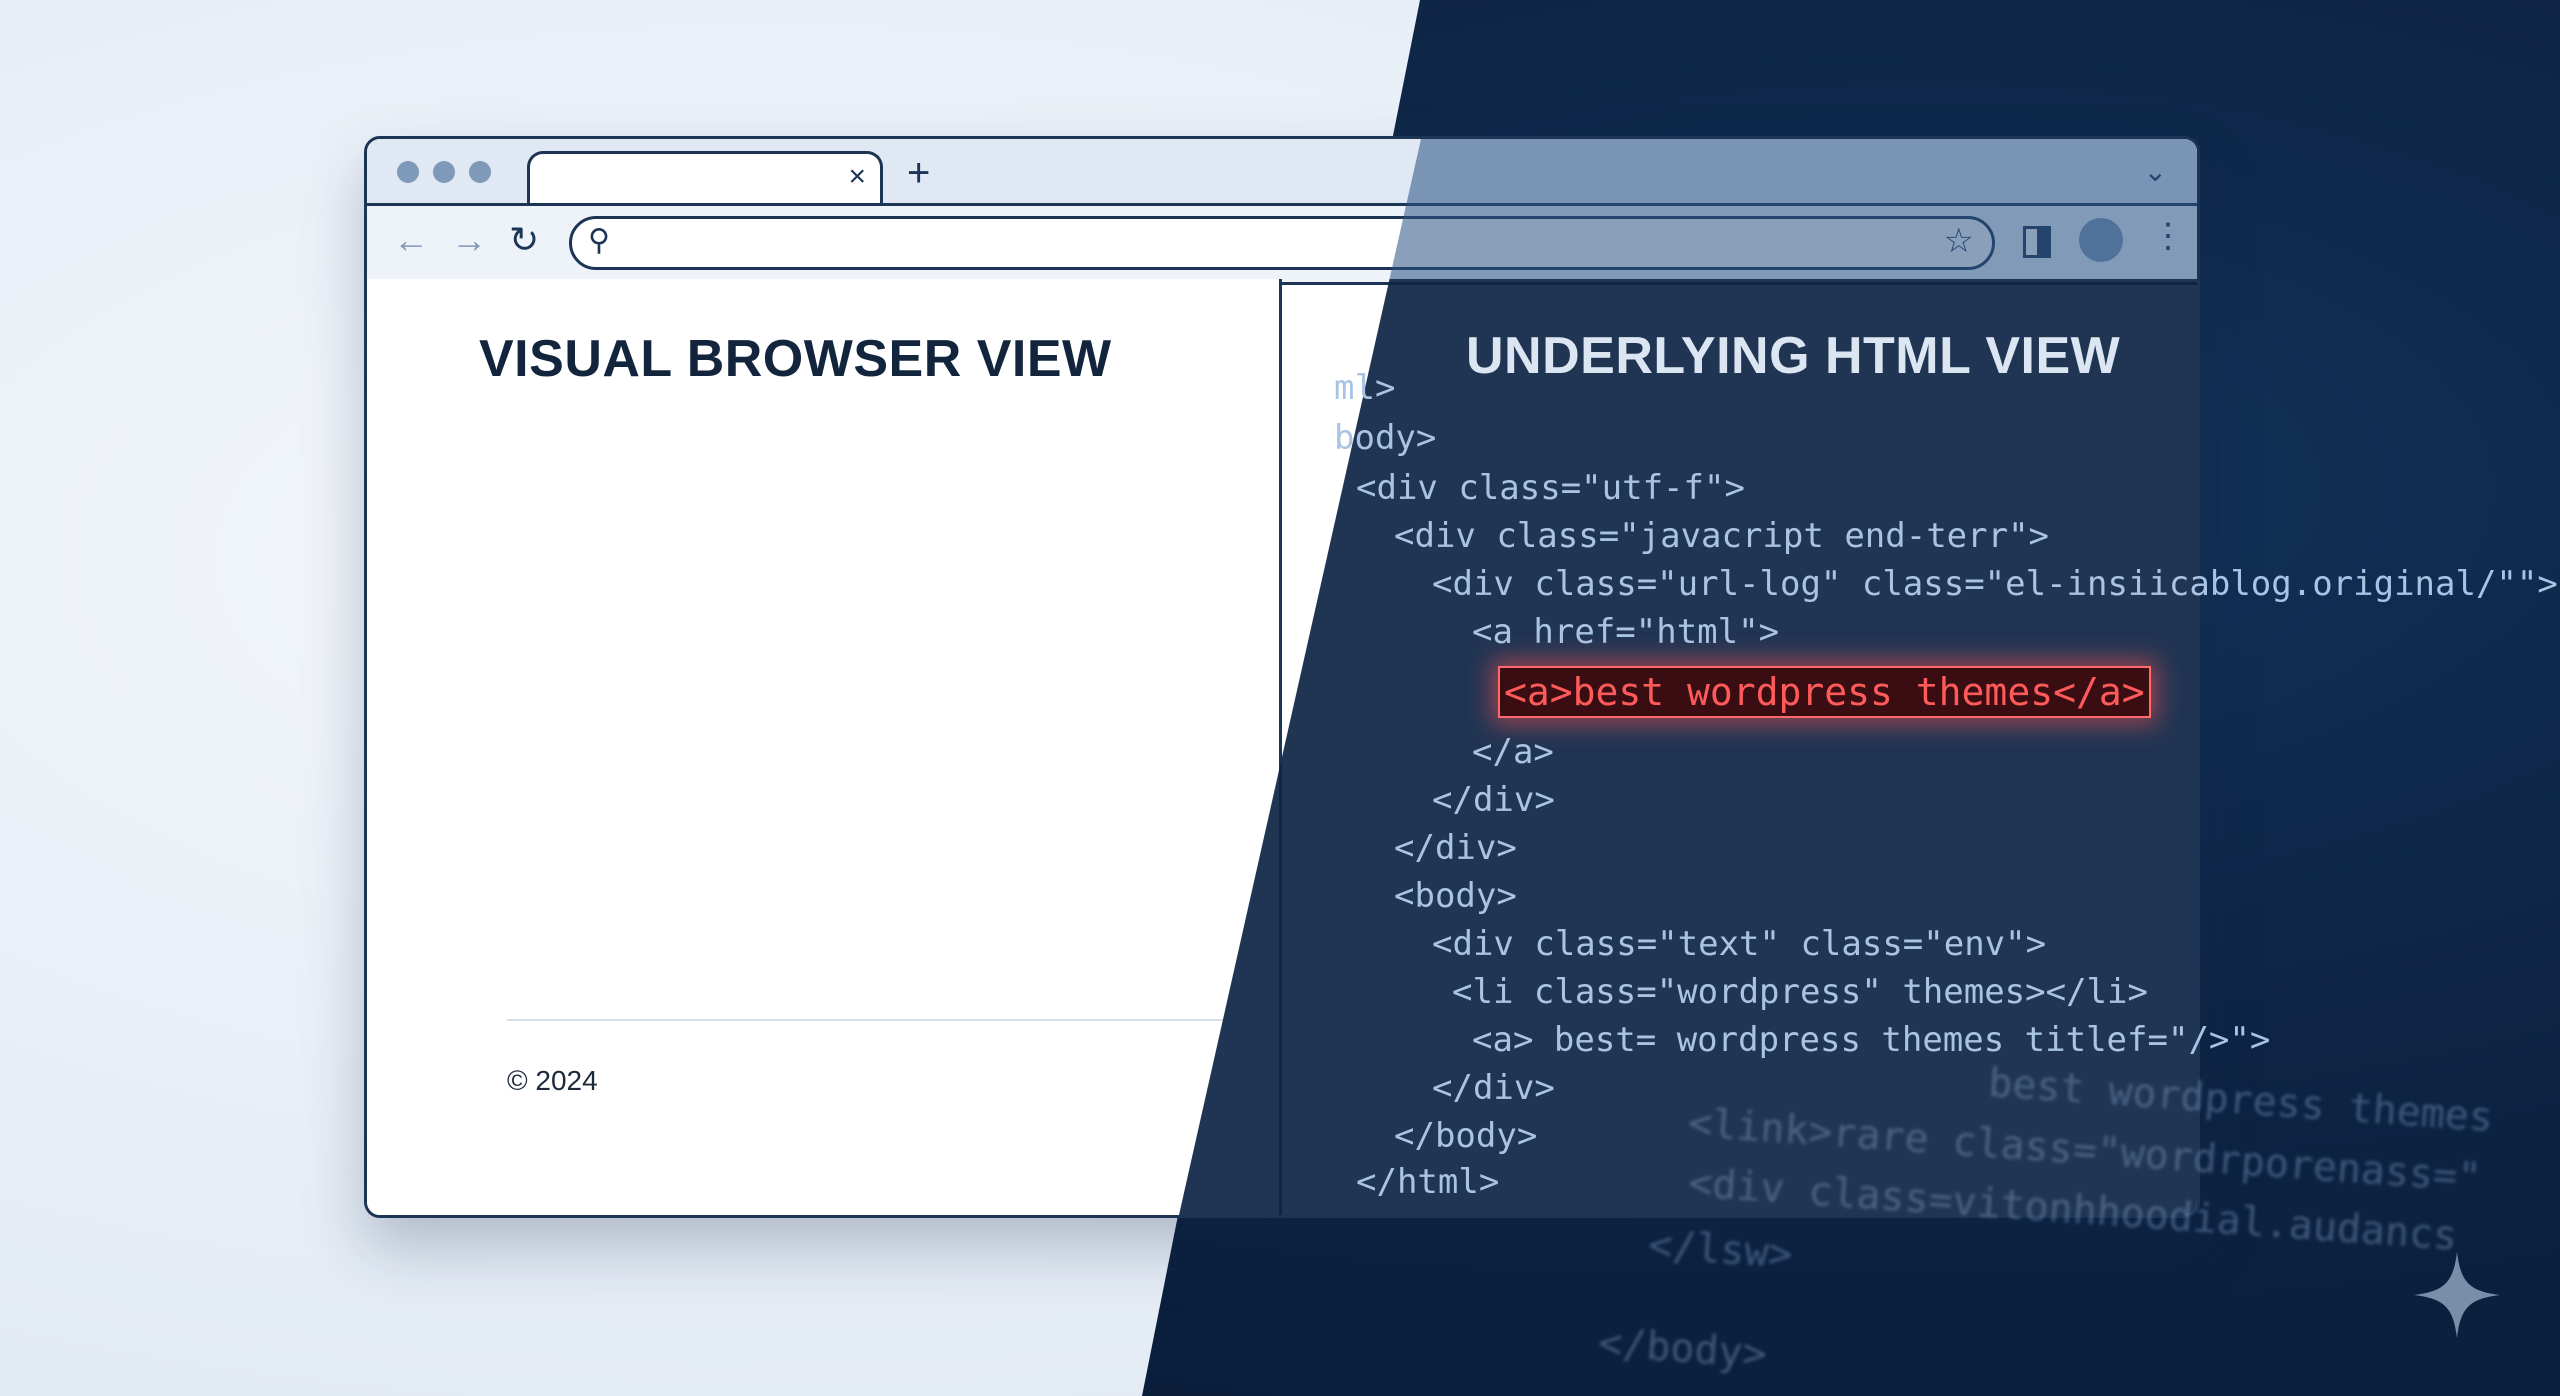 This screenshot has height=1396, width=2560. Describe the element at coordinates (1550, 488) in the screenshot. I see `code-line: <div class="utf-f">` at that location.